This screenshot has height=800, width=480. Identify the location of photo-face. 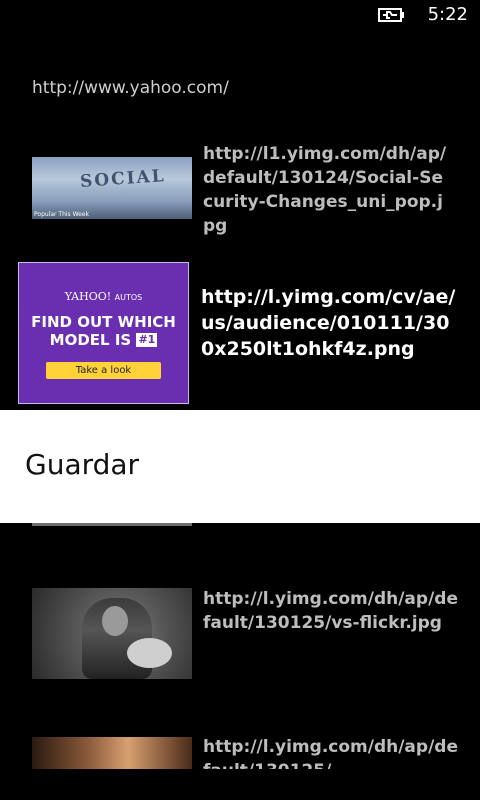
(115, 621).